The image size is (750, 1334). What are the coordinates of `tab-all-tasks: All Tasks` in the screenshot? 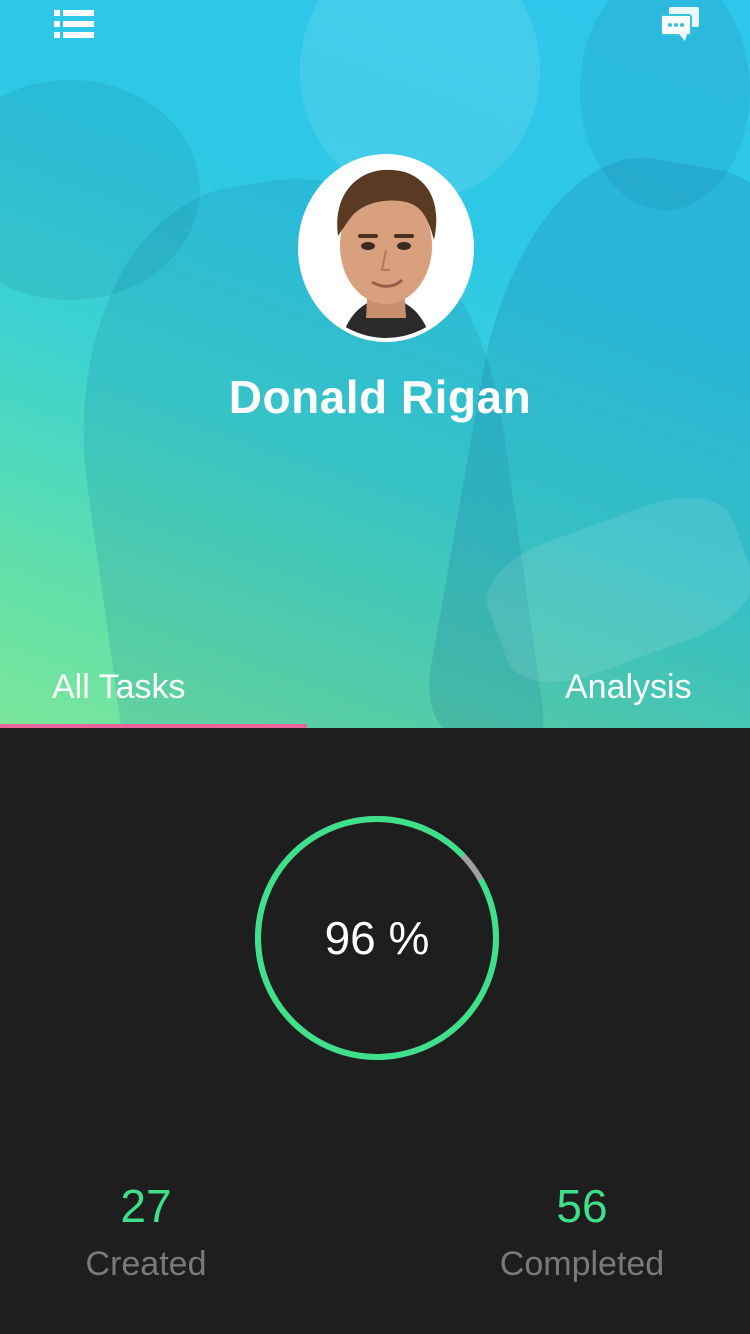 It's located at (119, 687).